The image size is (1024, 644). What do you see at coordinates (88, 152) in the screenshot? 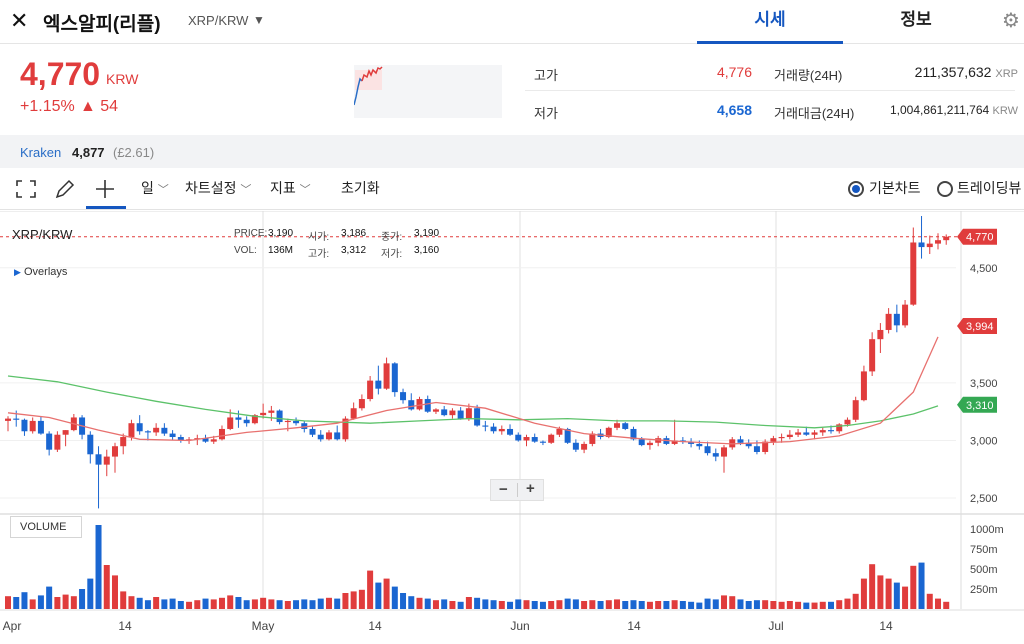
I see `exchange-price: 4,877` at bounding box center [88, 152].